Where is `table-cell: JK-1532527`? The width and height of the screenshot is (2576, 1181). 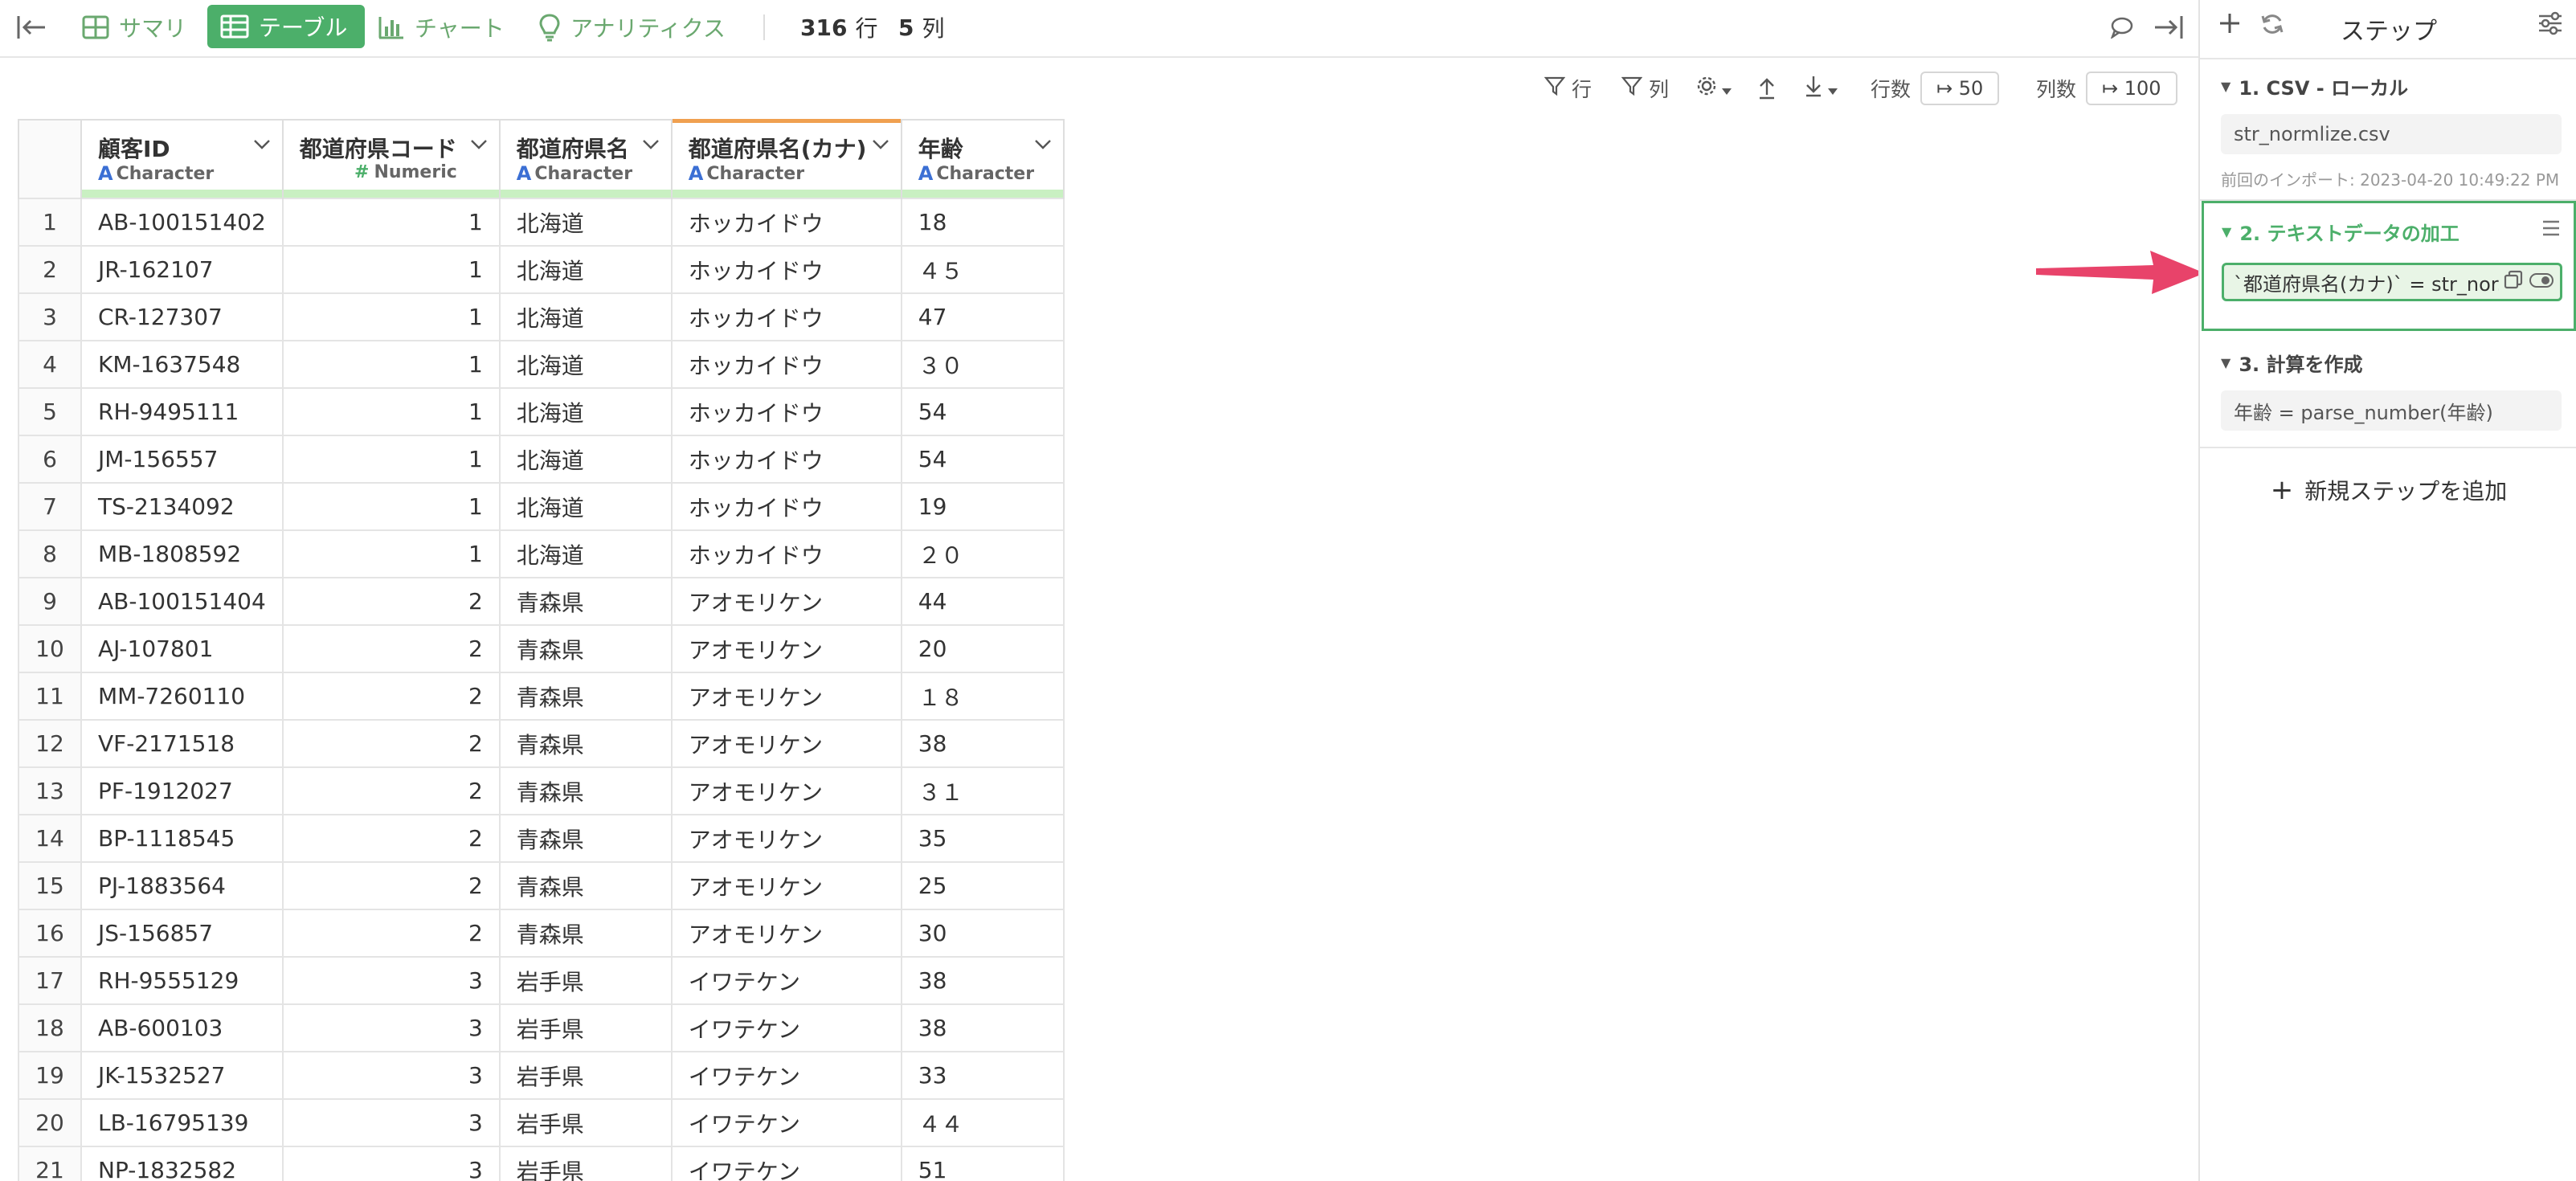 table-cell: JK-1532527 is located at coordinates (182, 1076).